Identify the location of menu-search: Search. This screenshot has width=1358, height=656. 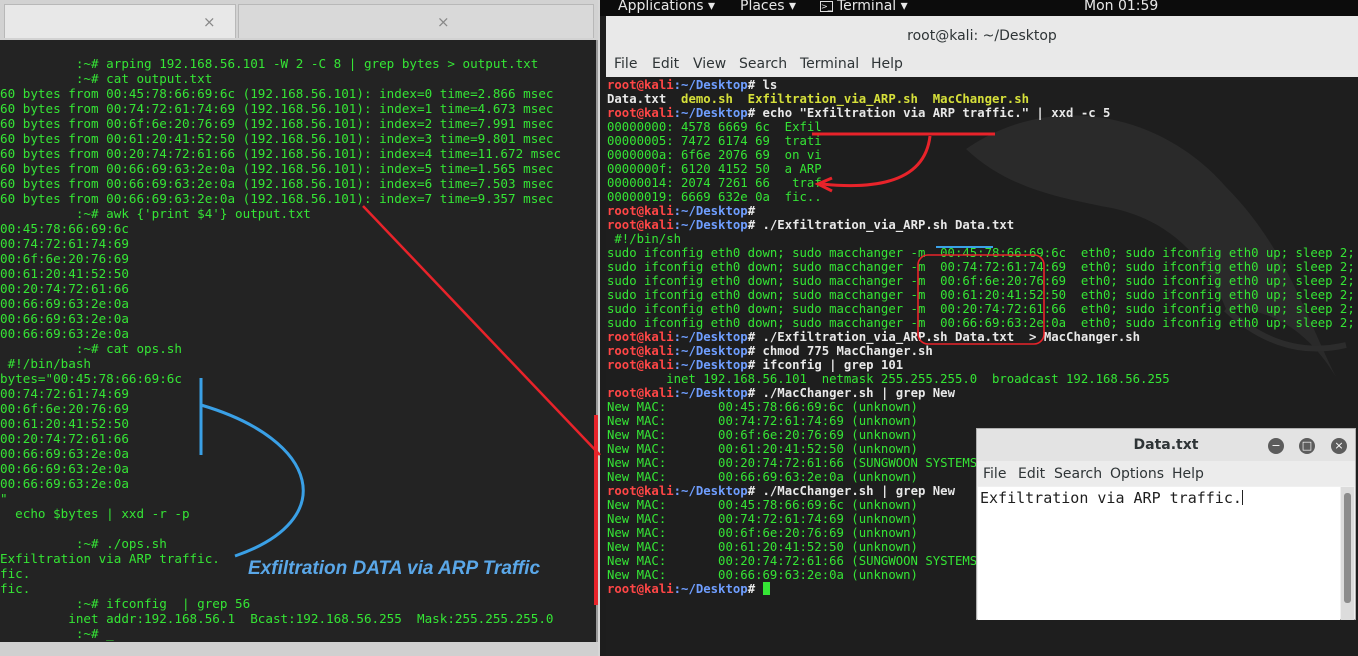
(763, 64).